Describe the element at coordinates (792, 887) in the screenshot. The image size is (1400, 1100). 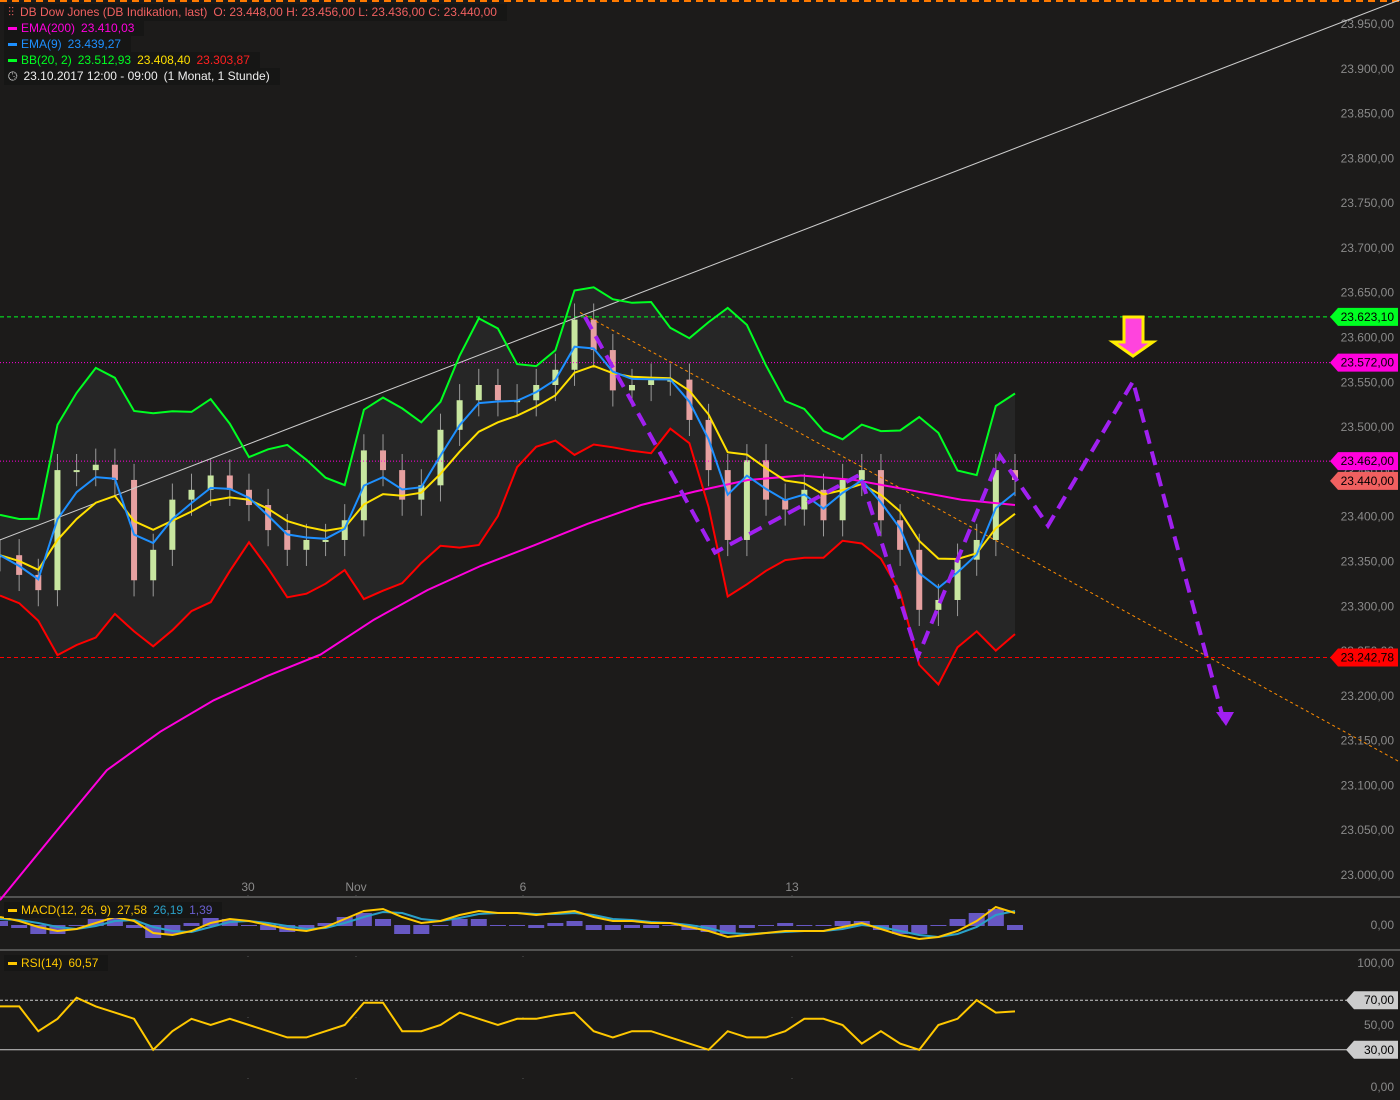
I see `x-tick-label: 13` at that location.